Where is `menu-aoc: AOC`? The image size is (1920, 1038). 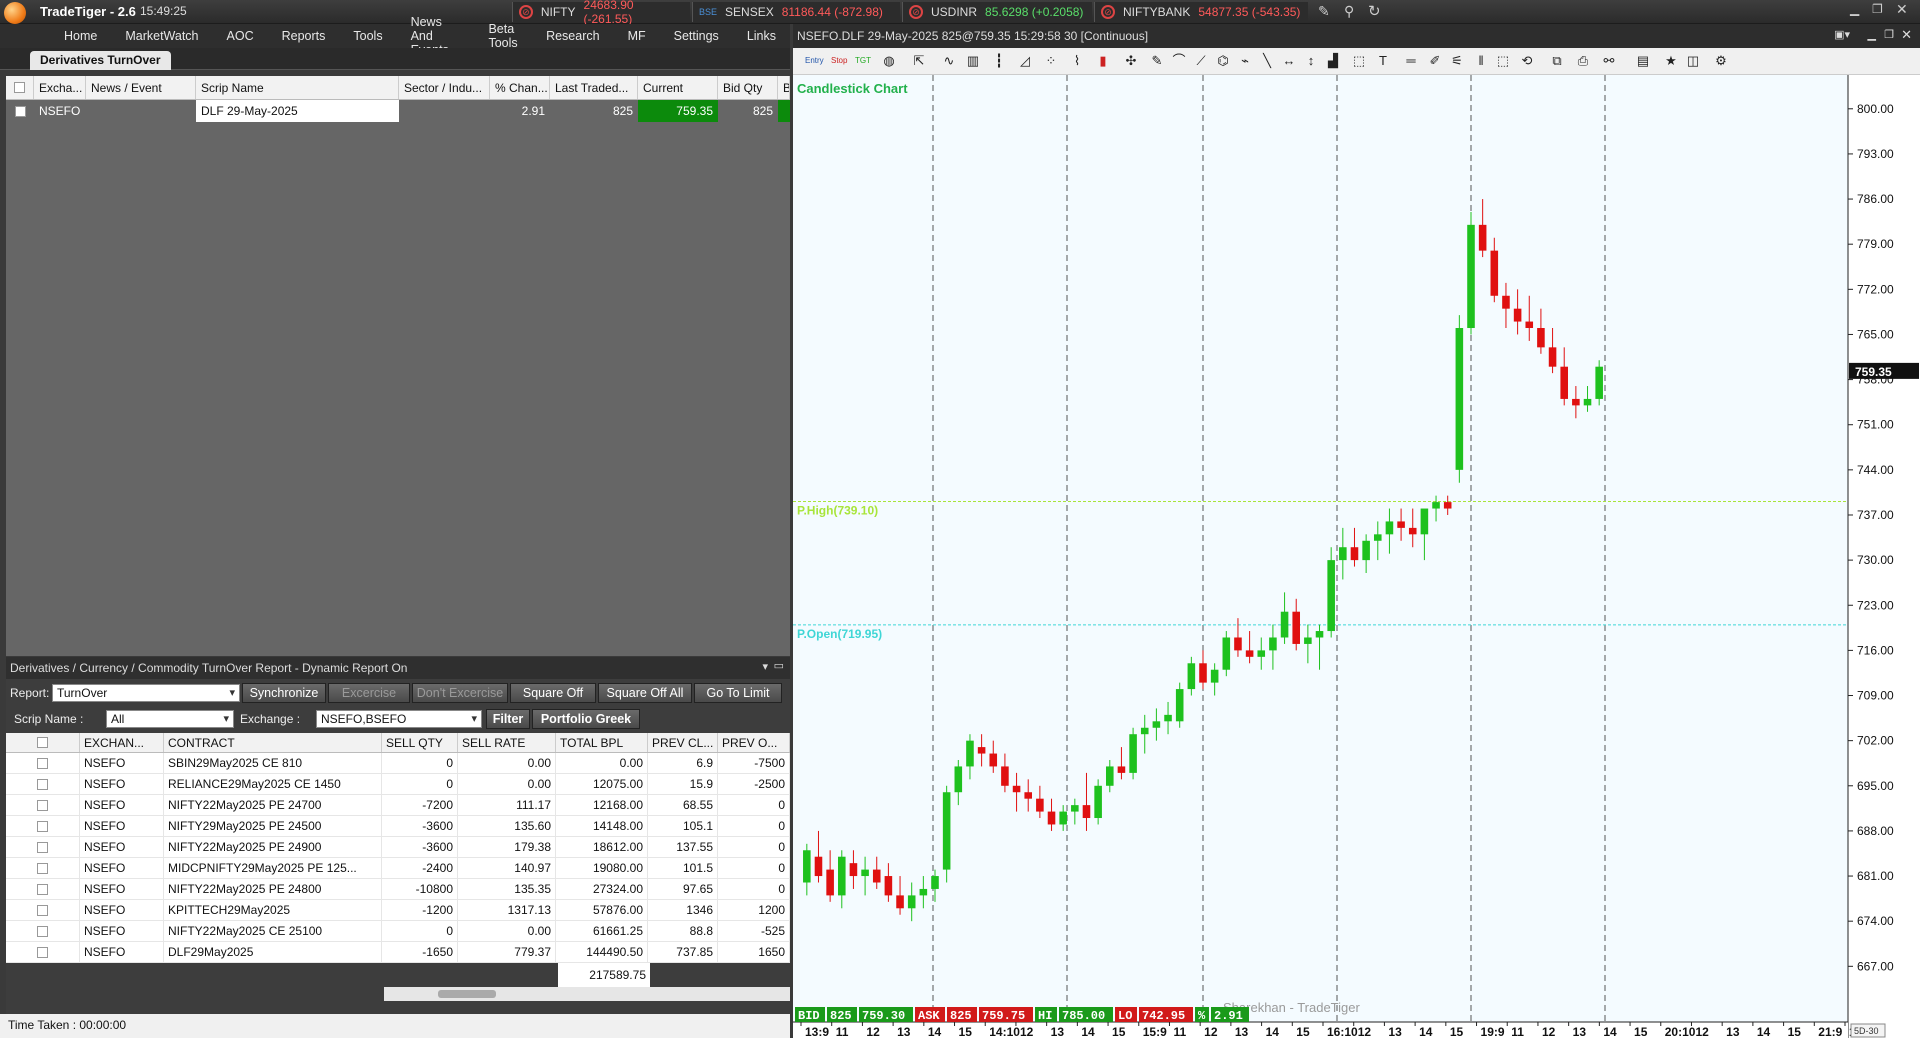
menu-aoc: AOC is located at coordinates (240, 36).